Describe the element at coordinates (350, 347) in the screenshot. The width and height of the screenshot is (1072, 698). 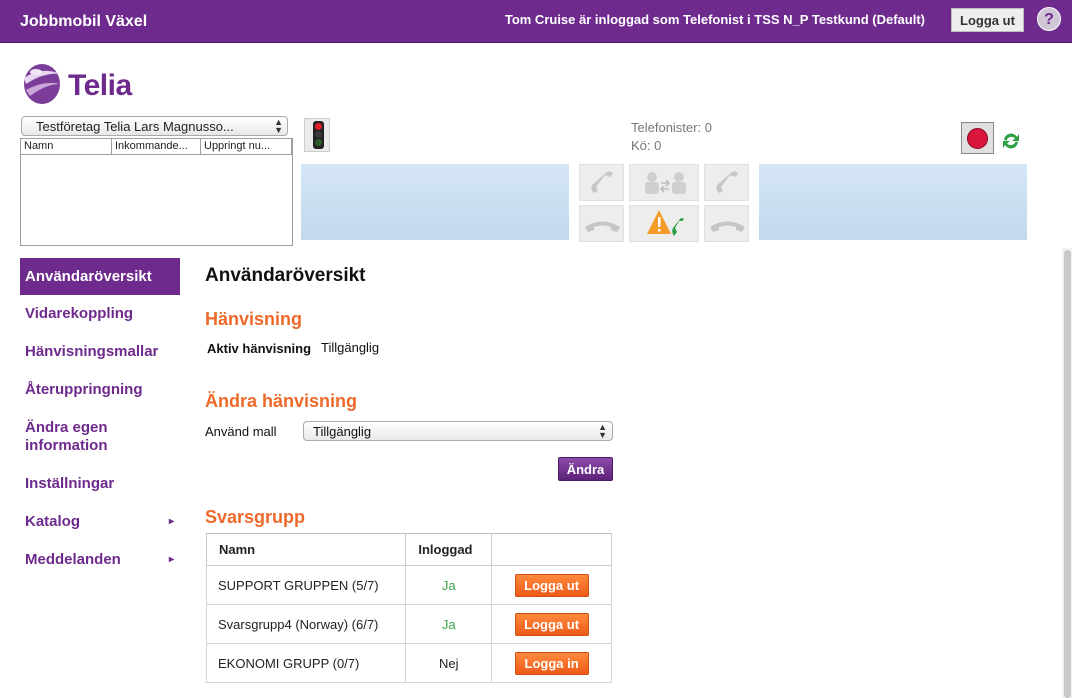
I see `aktiv-hanvisning-value: Tillgänglig` at that location.